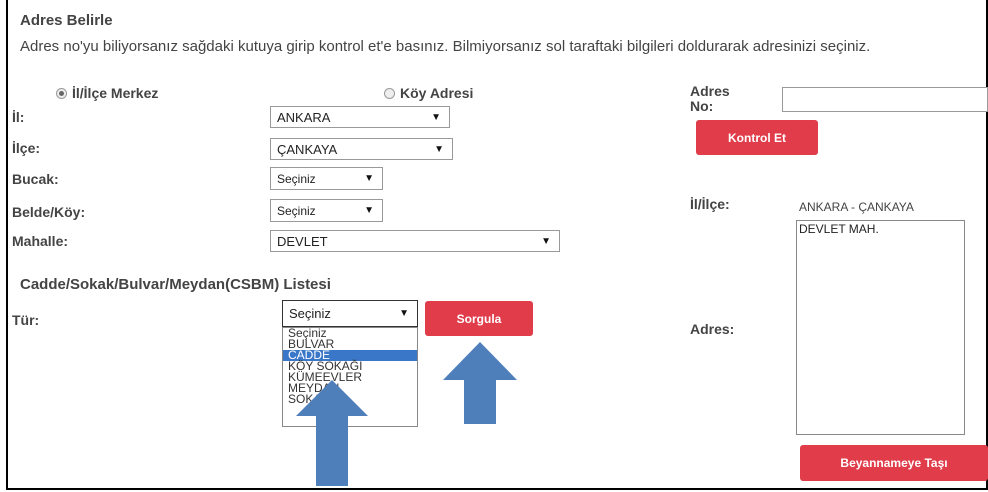 This screenshot has width=988, height=492. What do you see at coordinates (304, 117) in the screenshot?
I see `il-select-value: ANKARA` at bounding box center [304, 117].